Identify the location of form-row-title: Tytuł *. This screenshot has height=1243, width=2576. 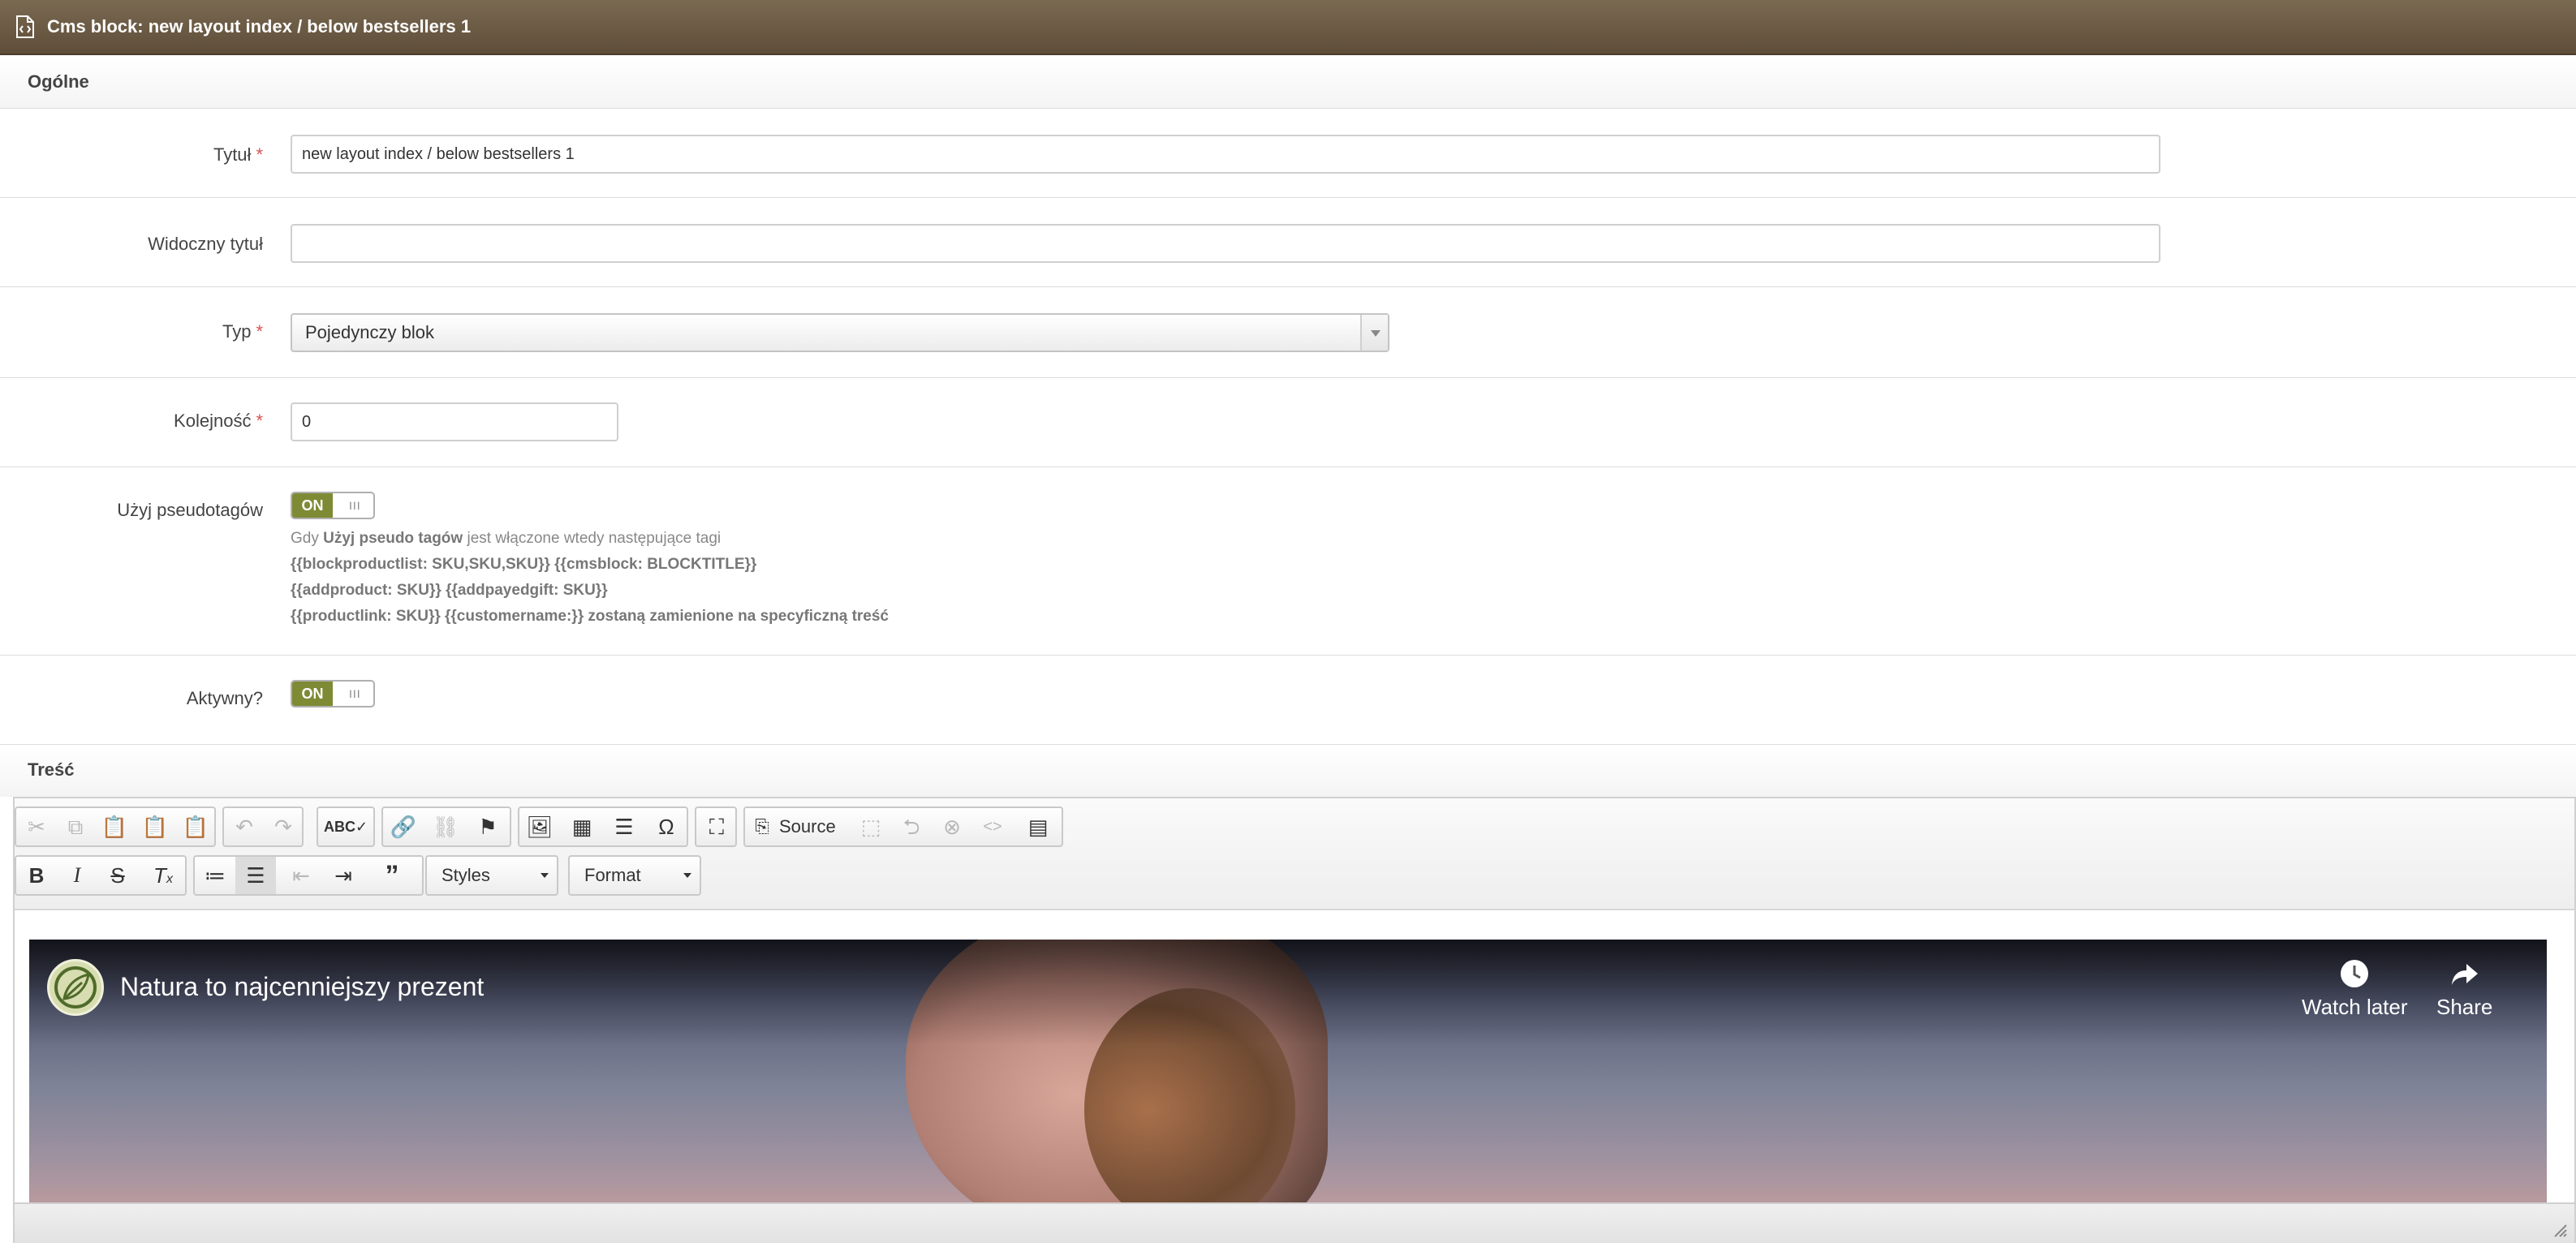
(1288, 153).